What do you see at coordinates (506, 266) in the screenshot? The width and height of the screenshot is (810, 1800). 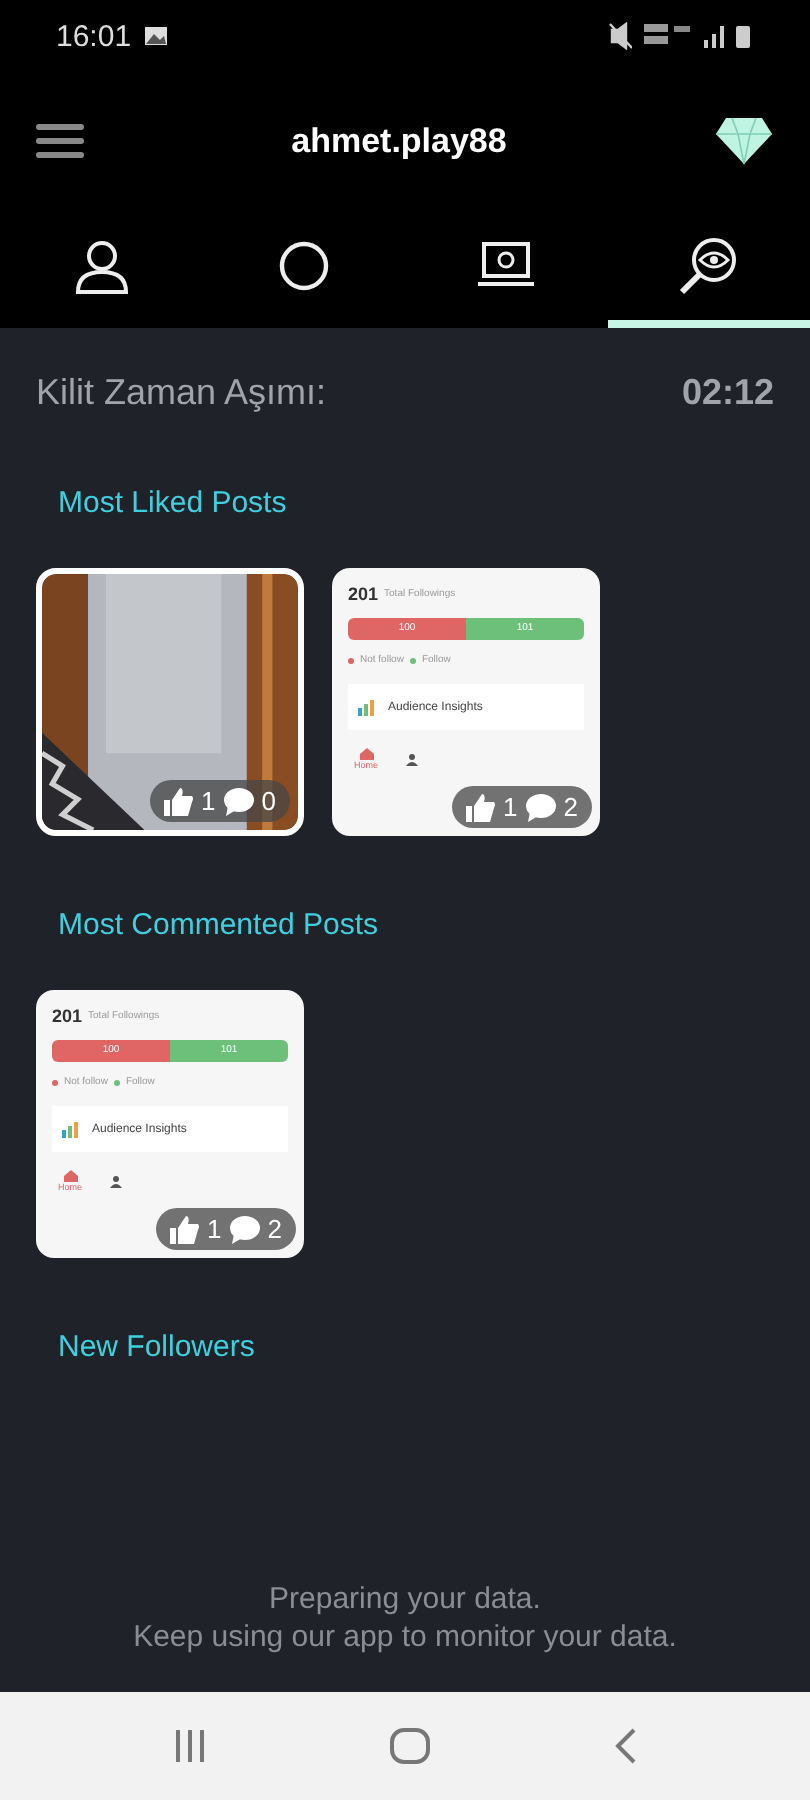 I see `laptop-icon` at bounding box center [506, 266].